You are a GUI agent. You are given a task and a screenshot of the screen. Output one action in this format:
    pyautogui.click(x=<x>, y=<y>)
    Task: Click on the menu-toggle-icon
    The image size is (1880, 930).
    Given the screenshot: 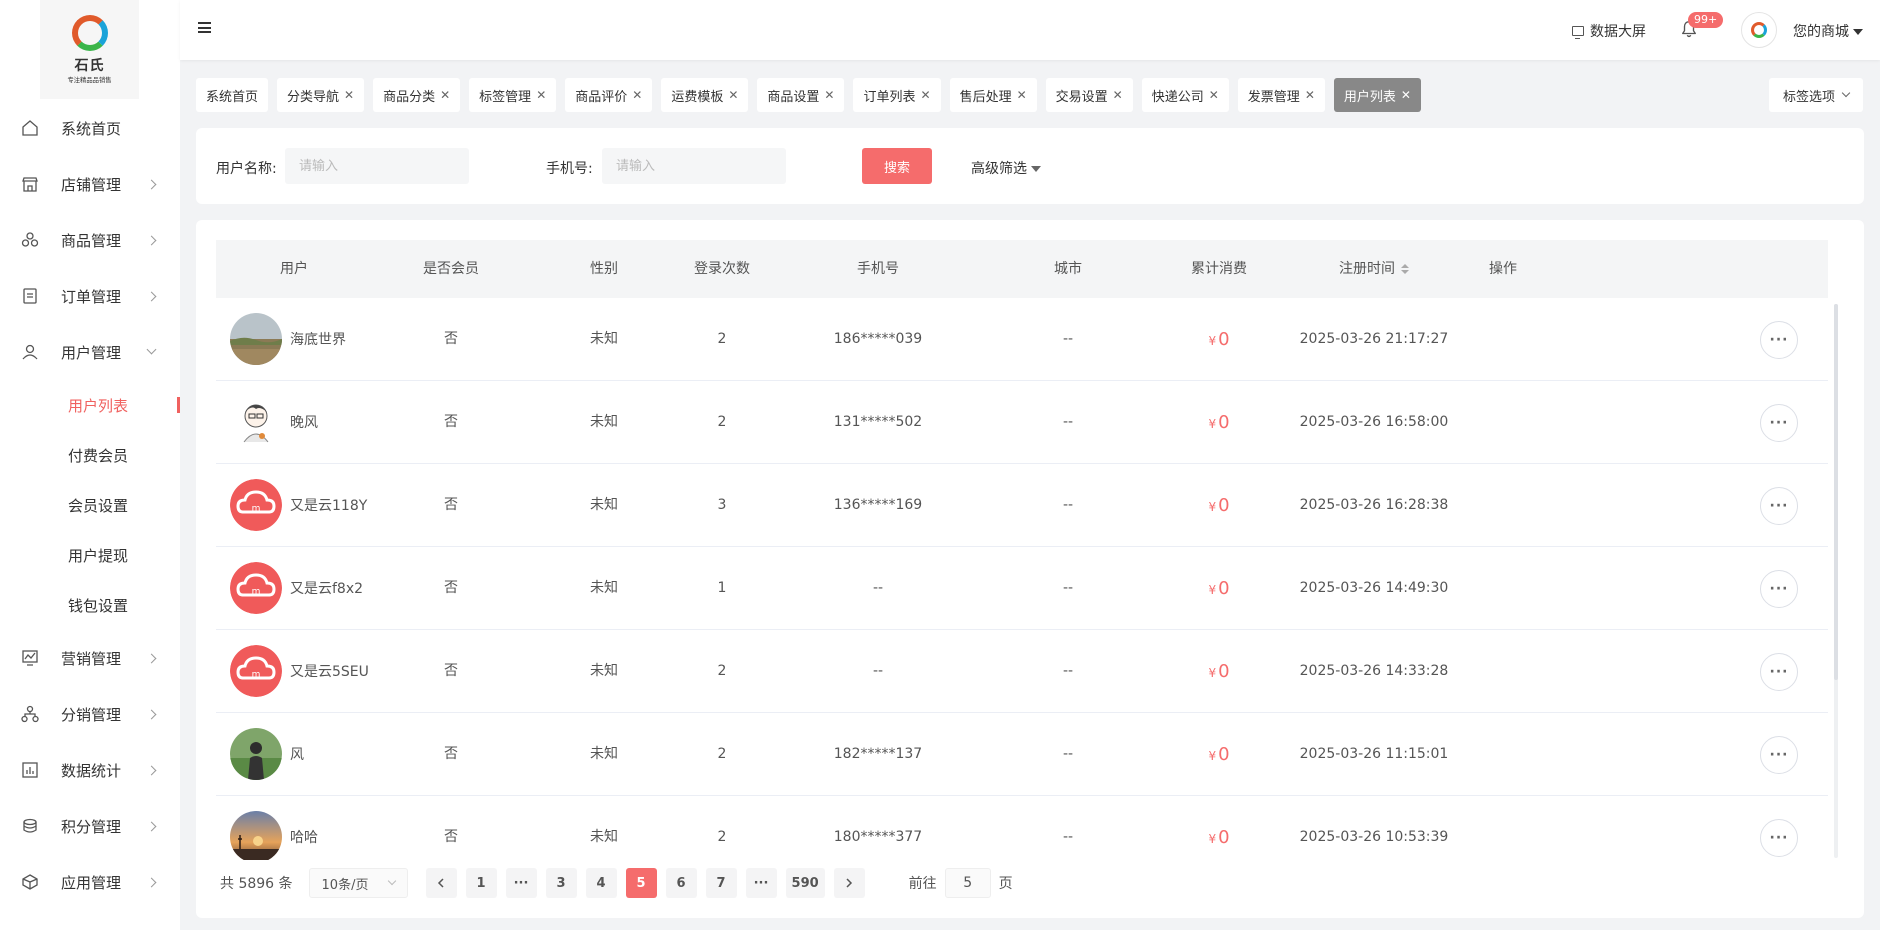 What is the action you would take?
    pyautogui.click(x=204, y=27)
    